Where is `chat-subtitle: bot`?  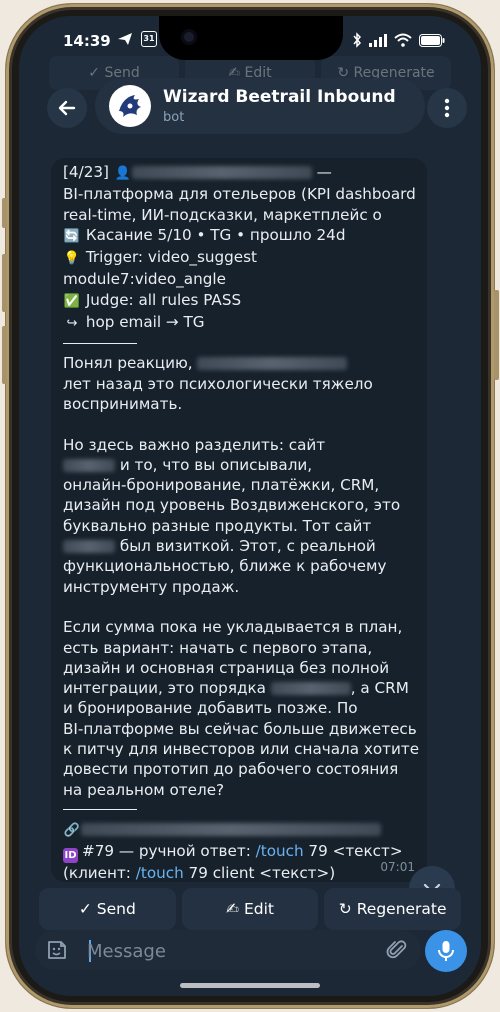
chat-subtitle: bot is located at coordinates (174, 117).